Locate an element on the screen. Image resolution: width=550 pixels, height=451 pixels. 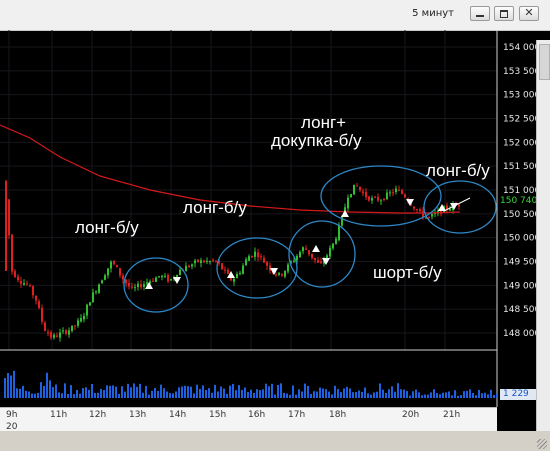
annotation-long-1: лонг-б/у is located at coordinates (107, 227).